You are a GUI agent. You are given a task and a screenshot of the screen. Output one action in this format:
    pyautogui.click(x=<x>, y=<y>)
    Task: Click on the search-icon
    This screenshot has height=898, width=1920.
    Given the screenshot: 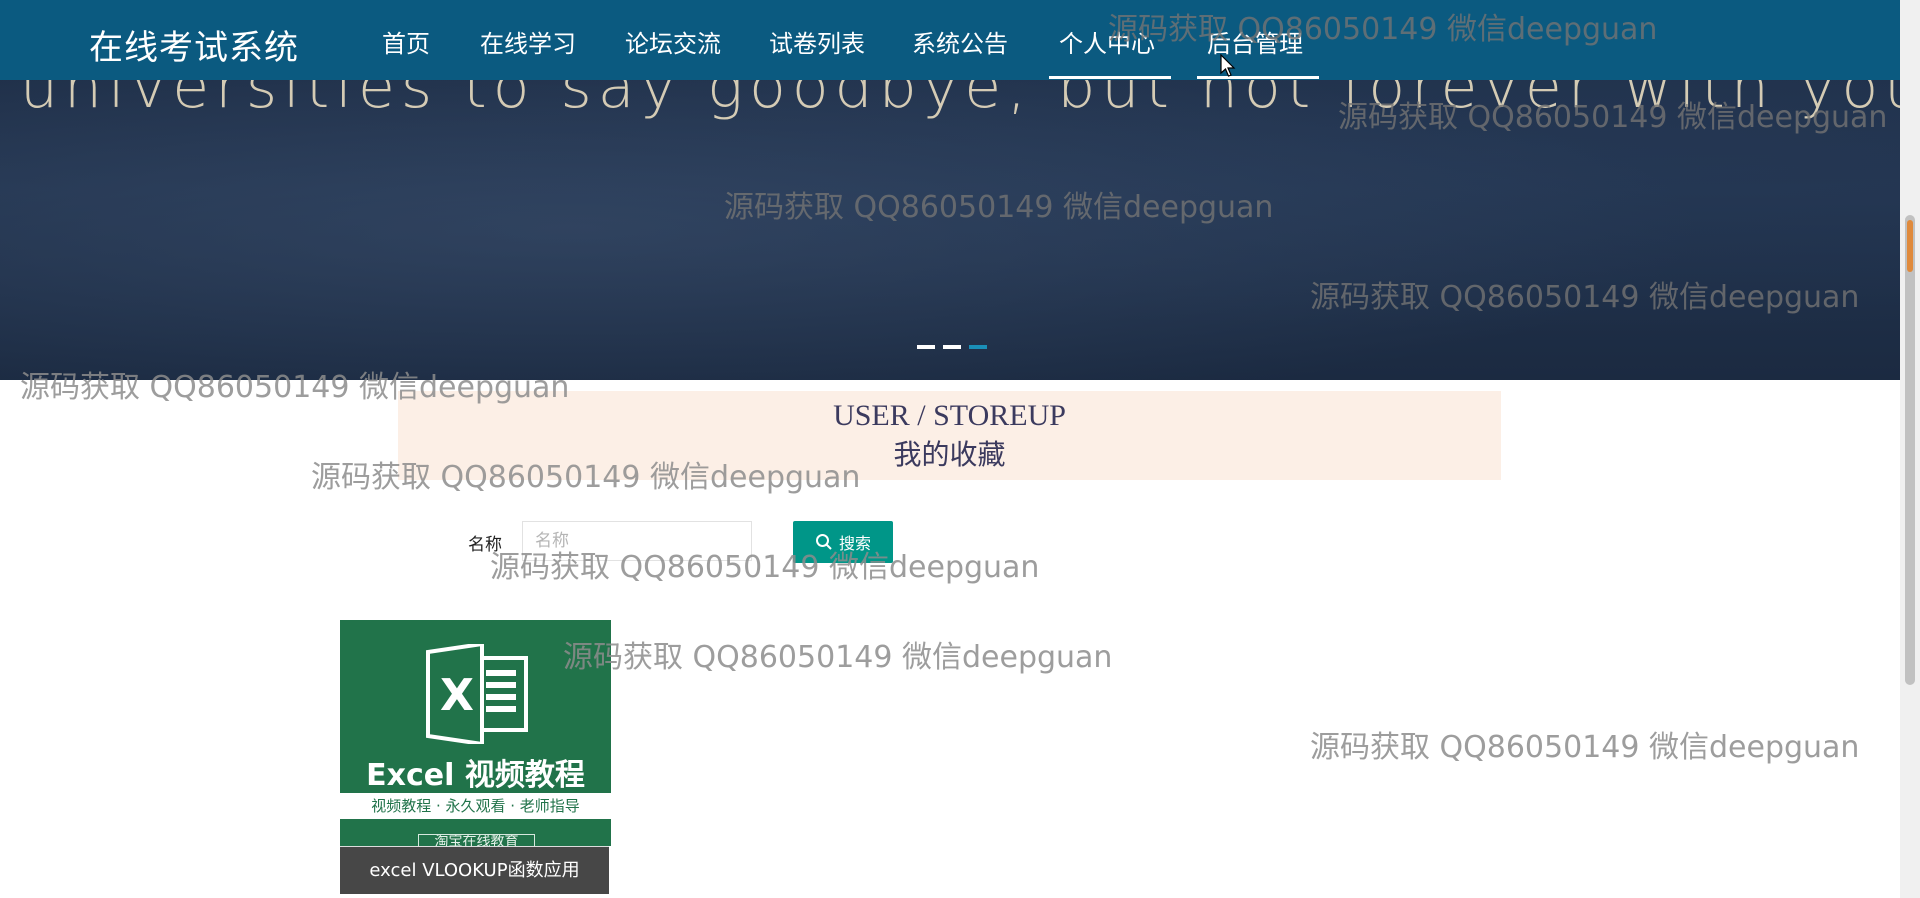 What is the action you would take?
    pyautogui.click(x=823, y=542)
    